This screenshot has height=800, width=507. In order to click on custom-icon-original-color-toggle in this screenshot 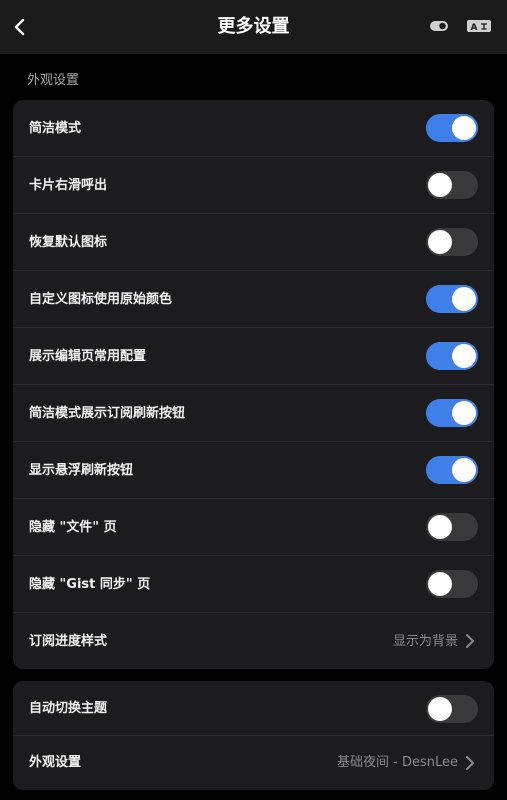, I will do `click(452, 299)`.